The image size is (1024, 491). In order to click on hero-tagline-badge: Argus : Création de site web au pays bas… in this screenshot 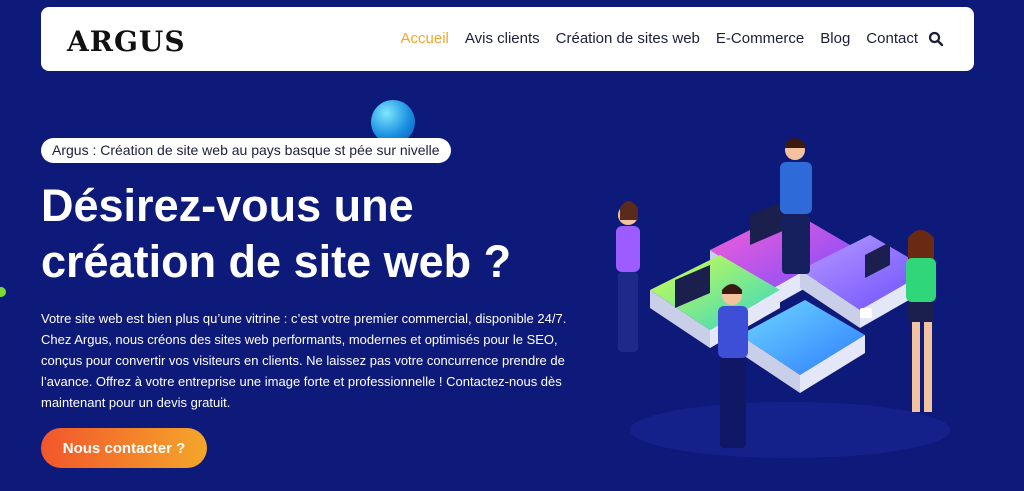, I will do `click(246, 150)`.